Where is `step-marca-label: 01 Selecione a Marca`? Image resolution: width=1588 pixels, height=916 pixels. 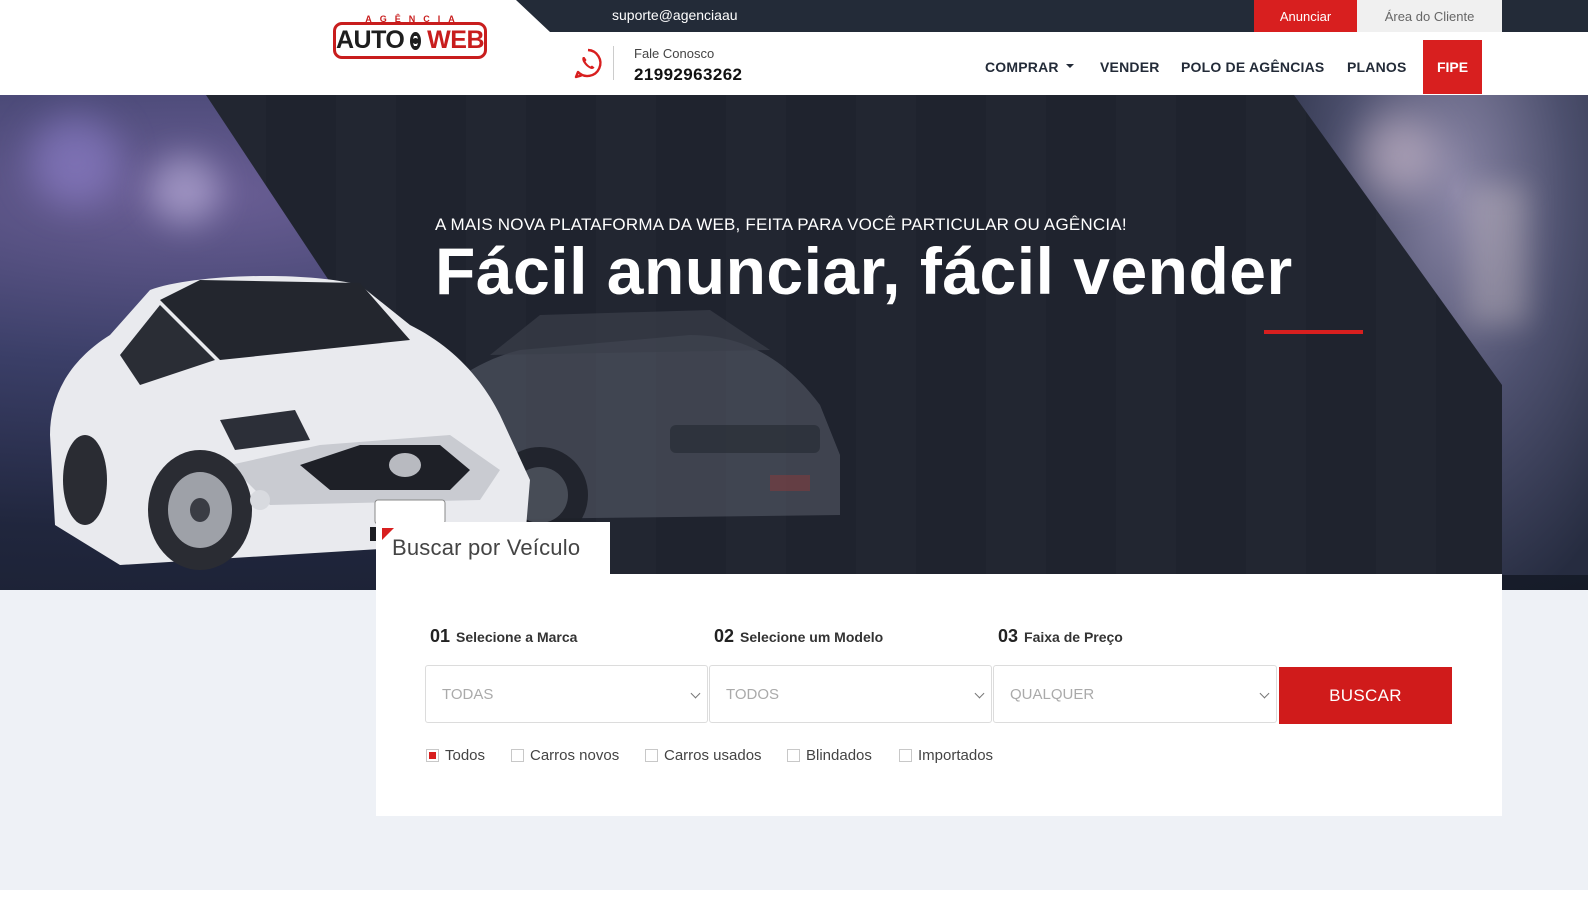
step-marca-label: 01 Selecione a Marca is located at coordinates (503, 636).